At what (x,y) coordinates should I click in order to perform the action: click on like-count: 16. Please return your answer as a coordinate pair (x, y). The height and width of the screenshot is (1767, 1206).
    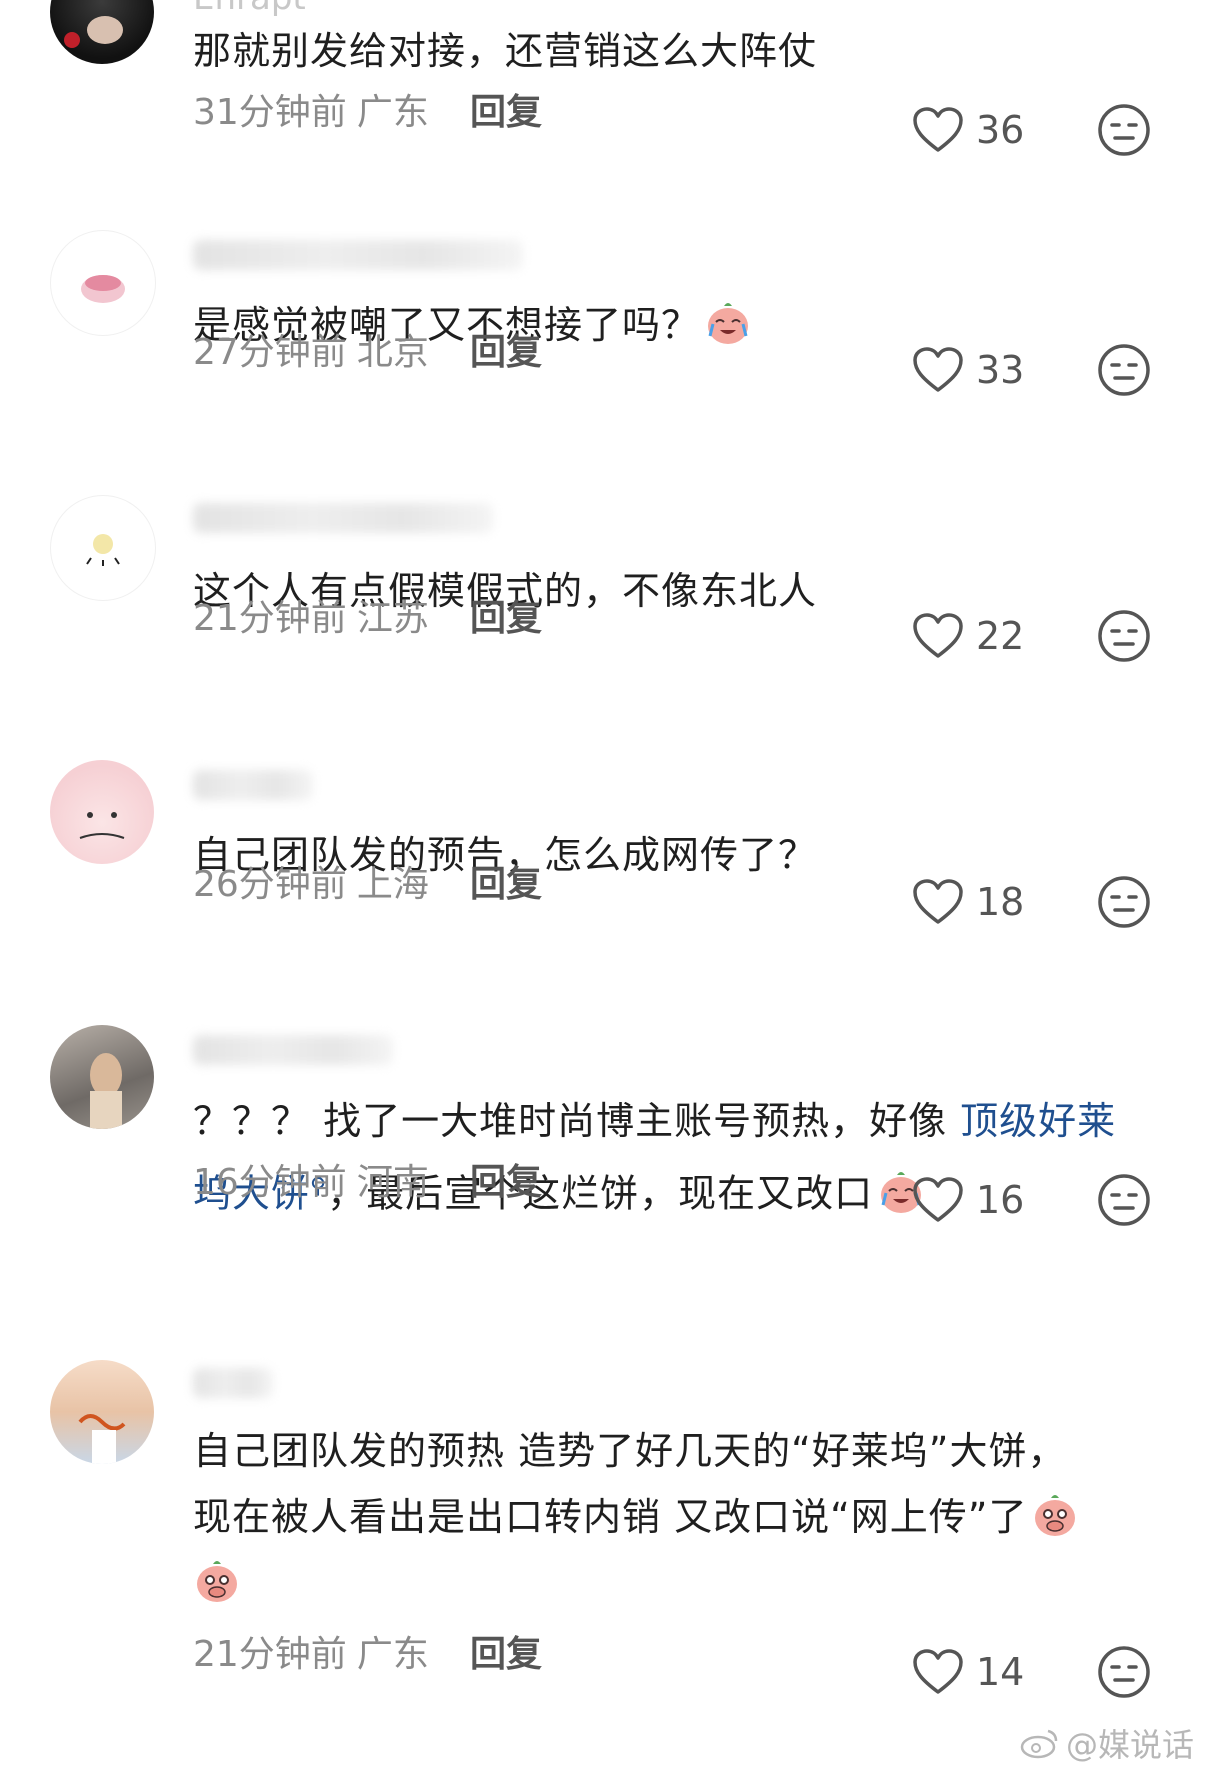
    Looking at the image, I should click on (1000, 1200).